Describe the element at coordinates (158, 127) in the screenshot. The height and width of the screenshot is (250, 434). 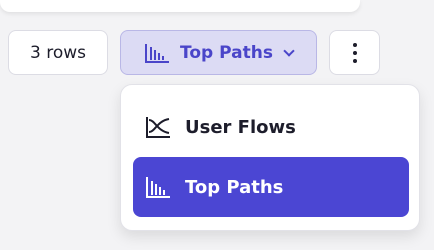
I see `flows-icon` at that location.